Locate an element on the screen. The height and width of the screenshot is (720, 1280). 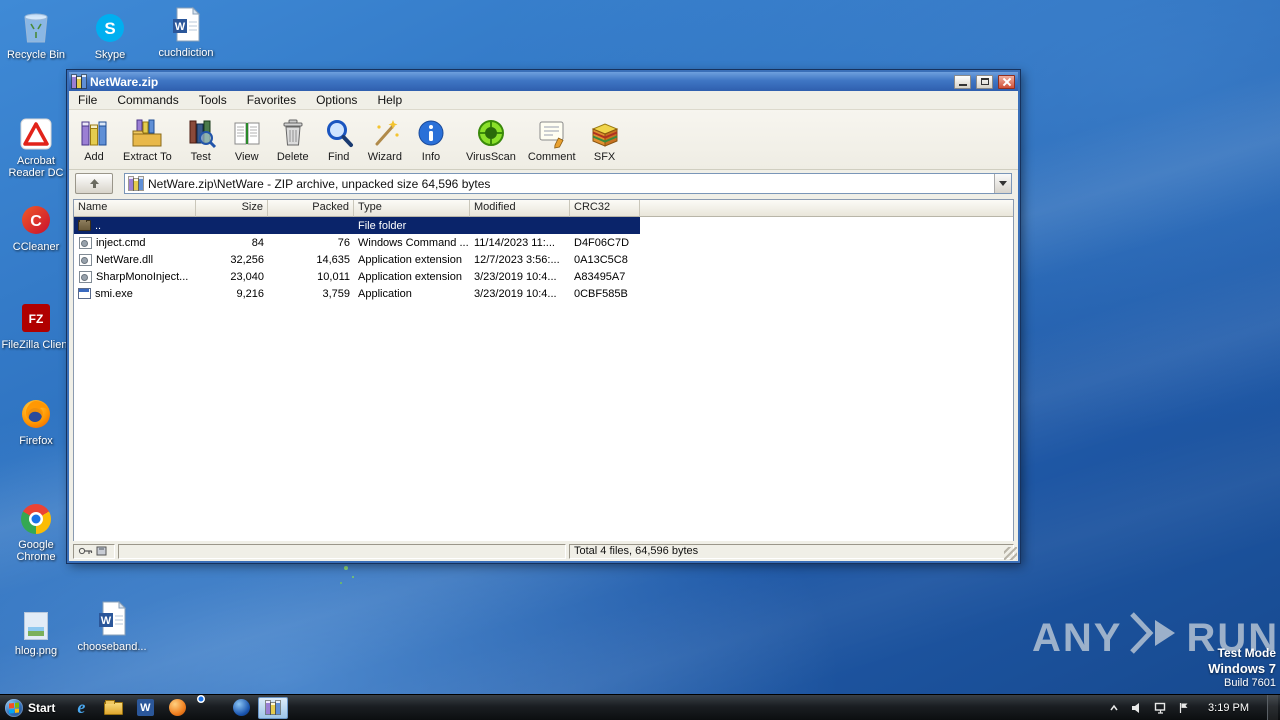
file-name: .. is located at coordinates (98, 225).